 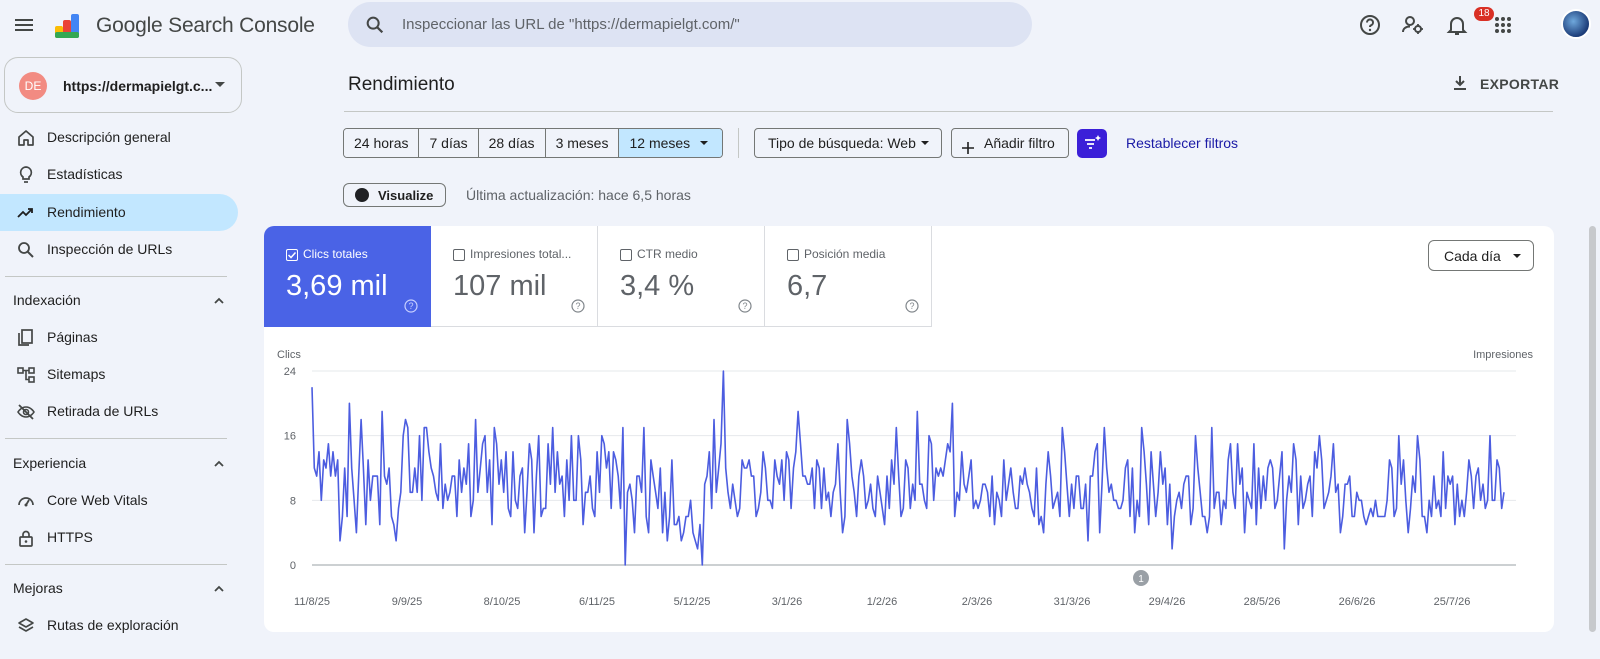 I want to click on y-tick-label: 16, so click(x=290, y=437).